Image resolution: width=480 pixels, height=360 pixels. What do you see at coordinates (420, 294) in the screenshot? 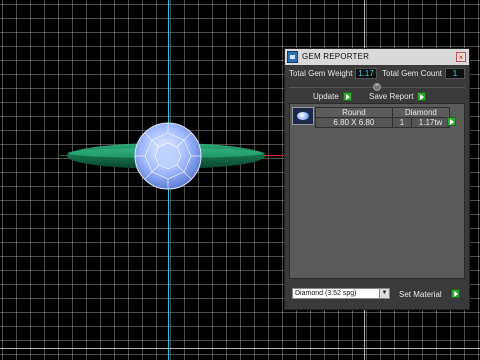
I see `set-material-label: Set Material` at bounding box center [420, 294].